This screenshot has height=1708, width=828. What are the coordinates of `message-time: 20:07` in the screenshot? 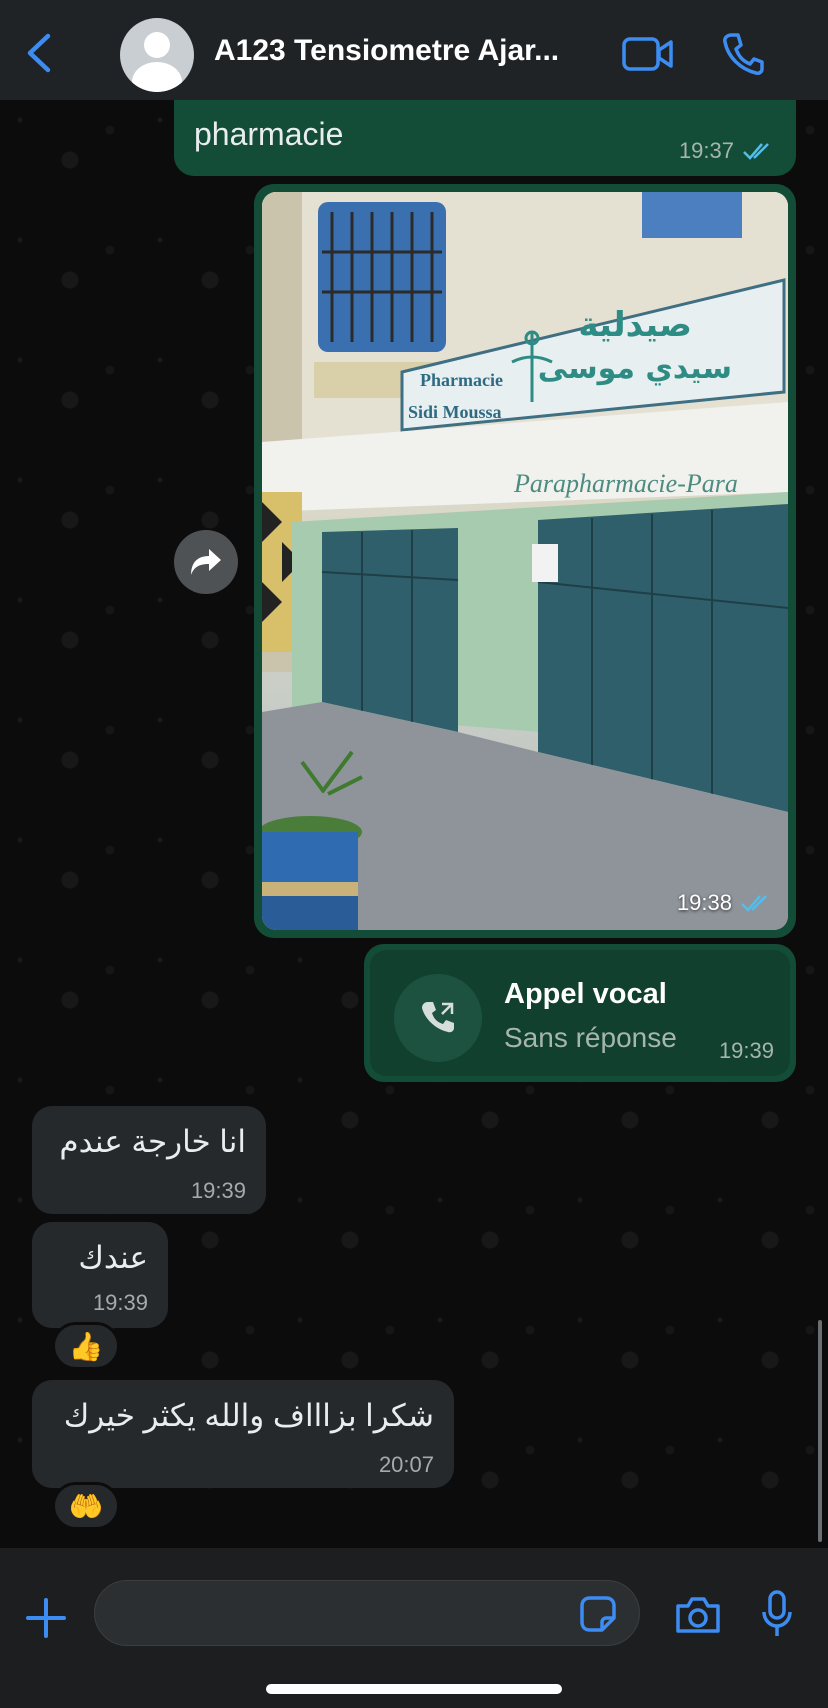 It's located at (406, 1464).